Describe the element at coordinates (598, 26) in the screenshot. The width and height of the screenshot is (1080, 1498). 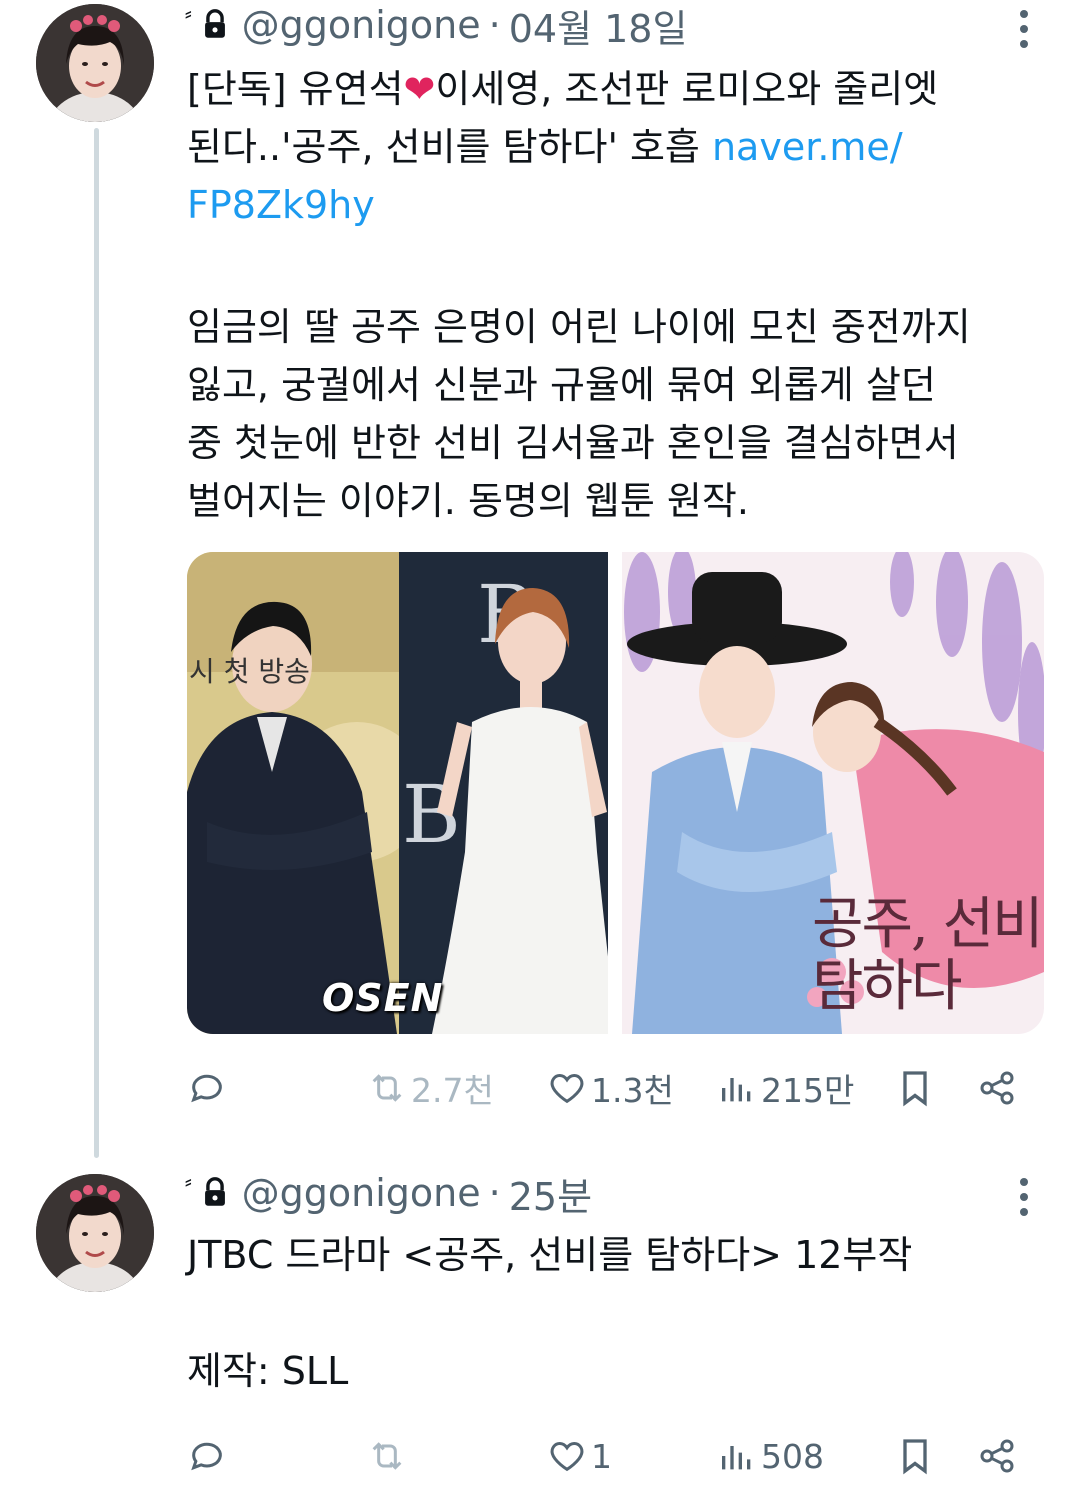
I see `timestamp: 04월 18일` at that location.